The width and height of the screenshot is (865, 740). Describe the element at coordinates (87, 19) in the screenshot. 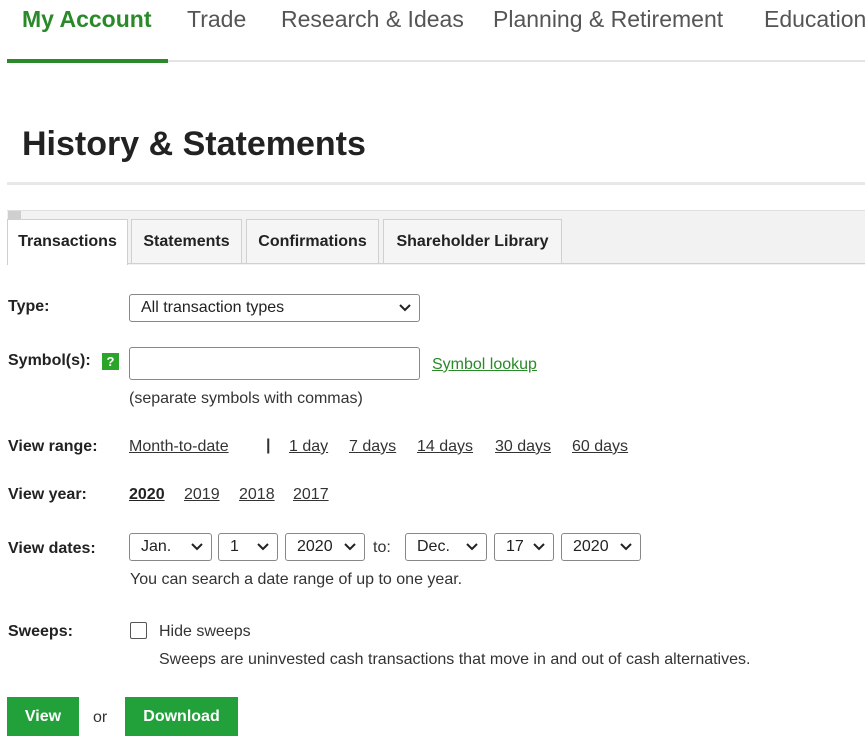

I see `nav-my-account: My Account` at that location.